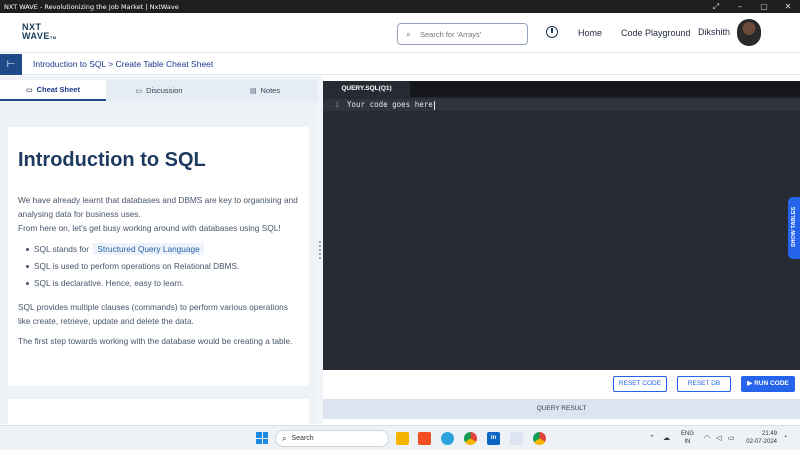 The image size is (800, 450). I want to click on tab-label: Cheat Sheet, so click(58, 89).